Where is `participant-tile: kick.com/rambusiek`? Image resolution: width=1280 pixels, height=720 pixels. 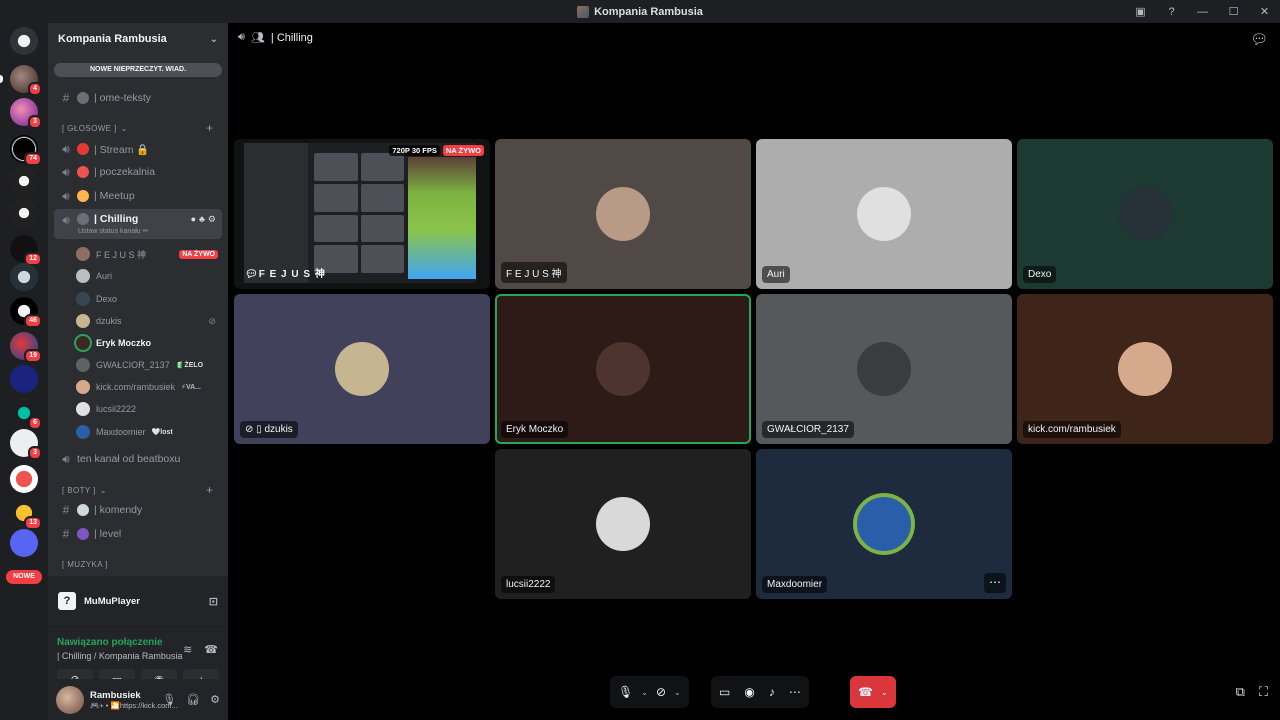
participant-tile: kick.com/rambusiek is located at coordinates (1145, 369).